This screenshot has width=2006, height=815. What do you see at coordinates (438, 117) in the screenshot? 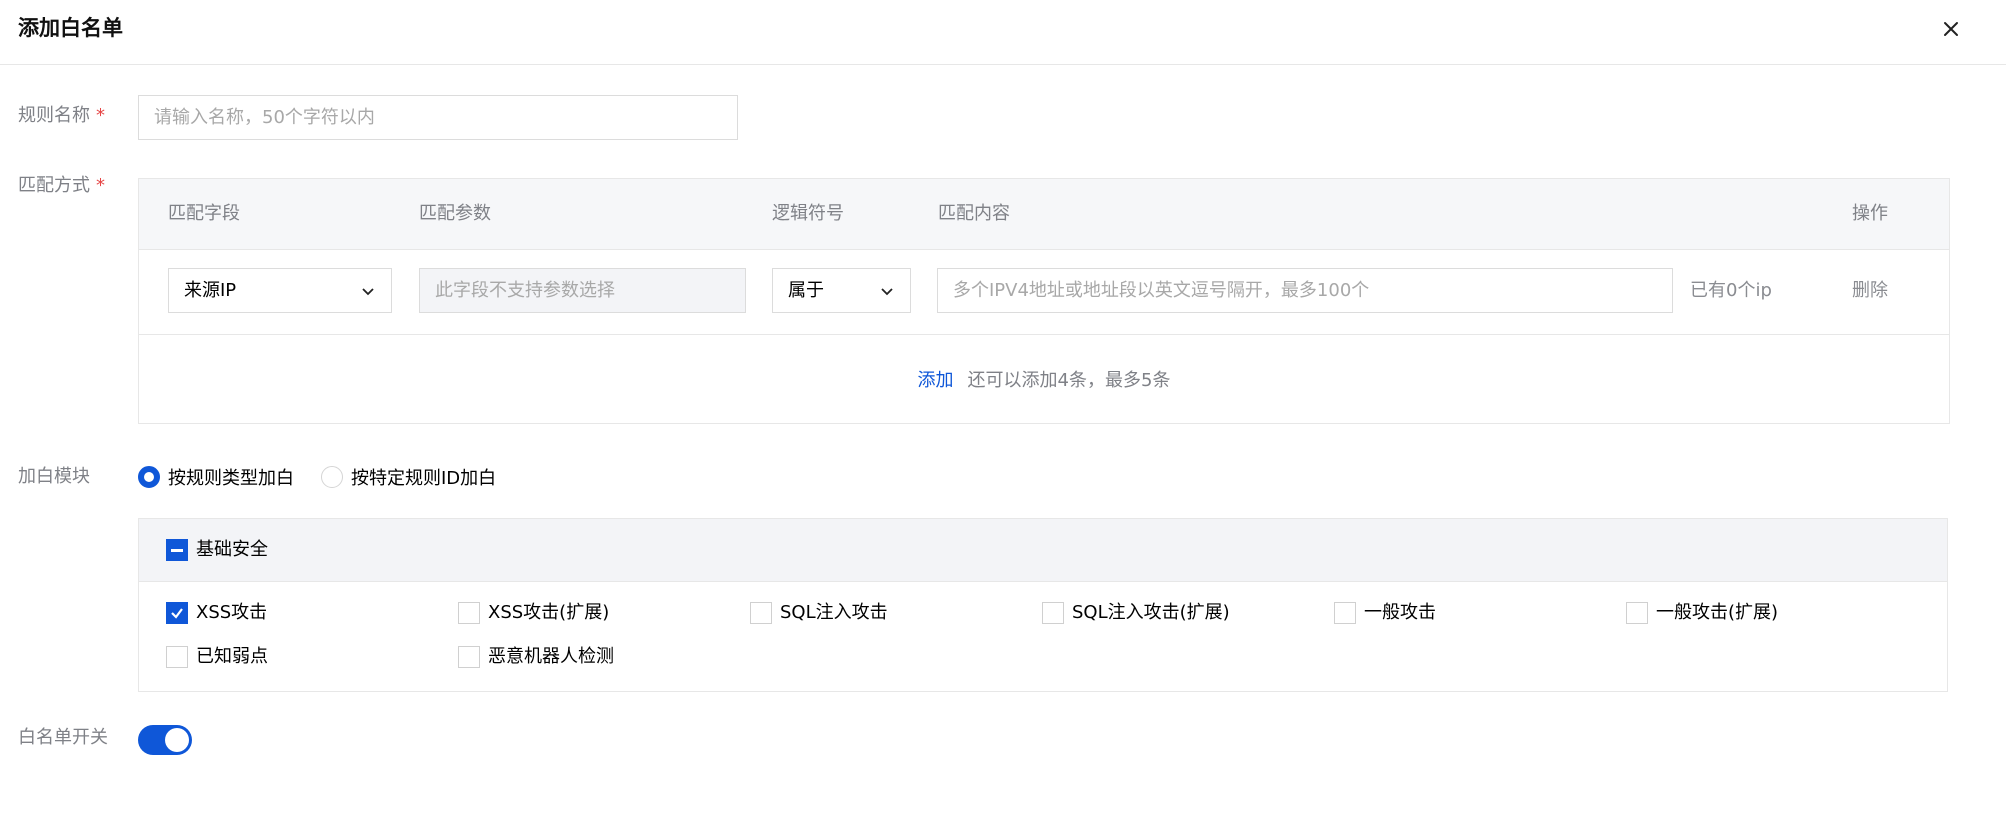
I see `rule-name-input: 请输入名称，50个字符以内` at bounding box center [438, 117].